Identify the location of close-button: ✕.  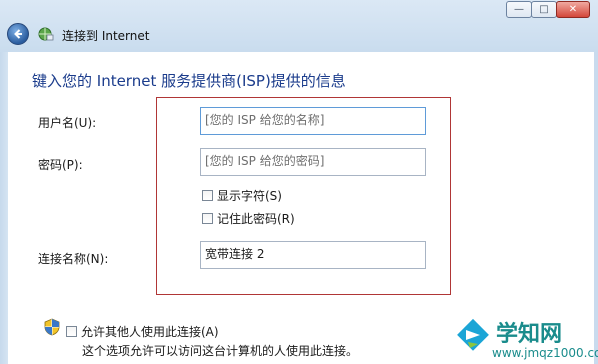
(573, 9).